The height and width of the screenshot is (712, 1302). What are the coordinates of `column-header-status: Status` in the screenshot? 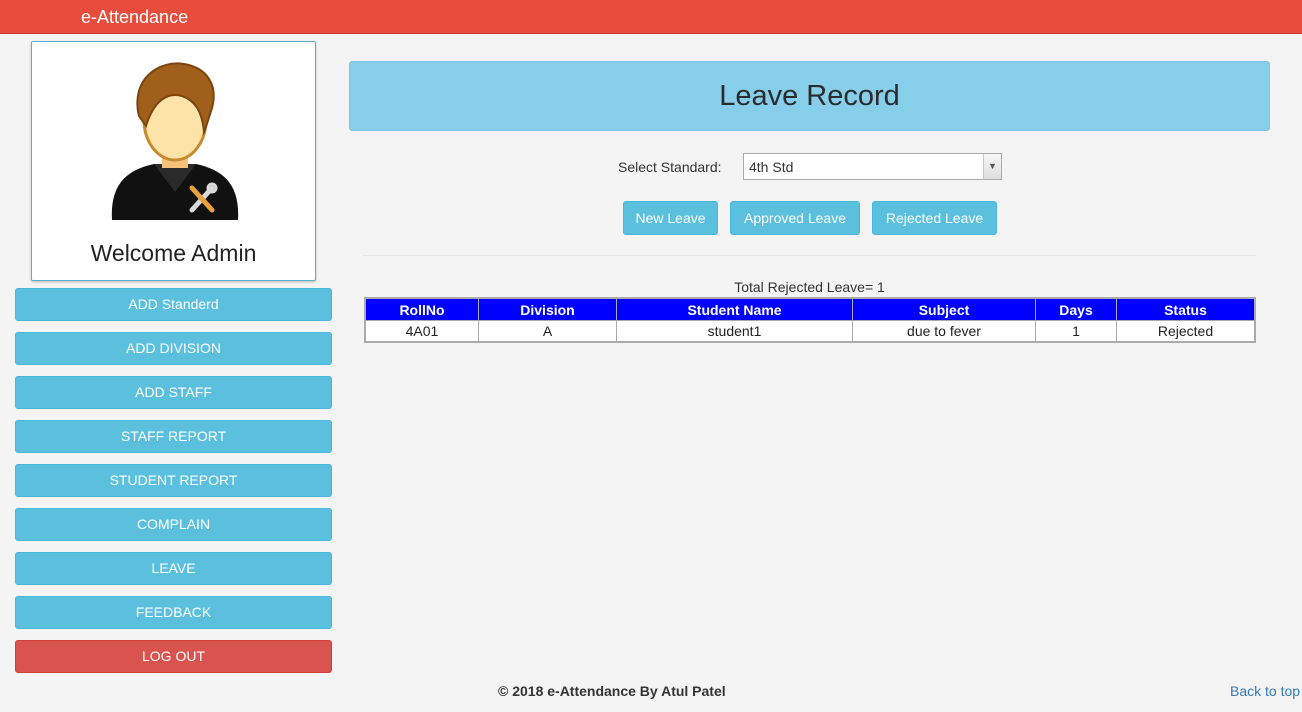 It's located at (1186, 309).